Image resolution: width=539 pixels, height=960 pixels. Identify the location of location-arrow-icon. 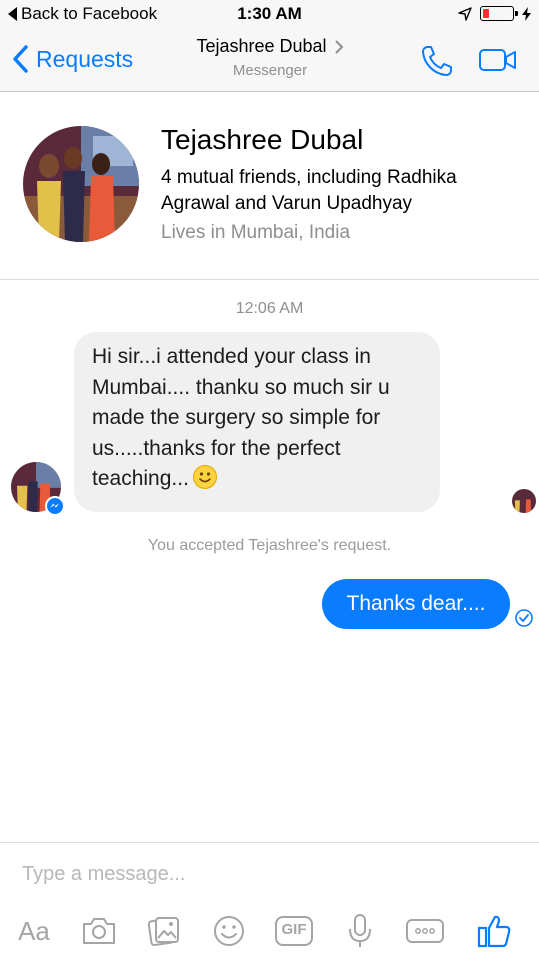
(465, 13).